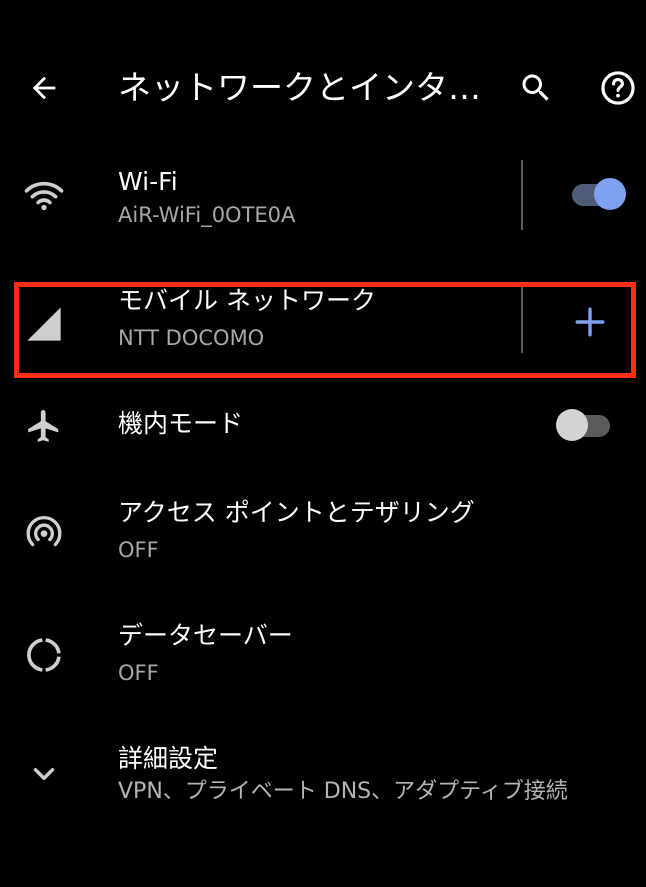 The image size is (646, 887). Describe the element at coordinates (44, 195) in the screenshot. I see `wifi-icon` at that location.